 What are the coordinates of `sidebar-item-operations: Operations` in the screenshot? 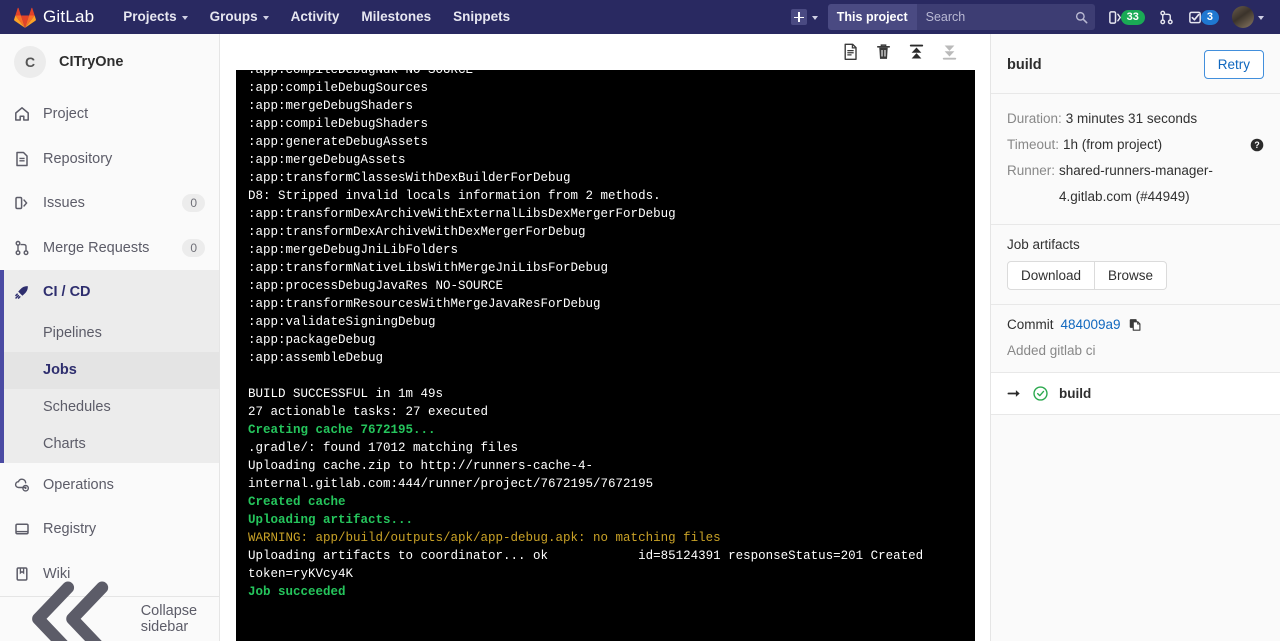 It's located at (109, 485).